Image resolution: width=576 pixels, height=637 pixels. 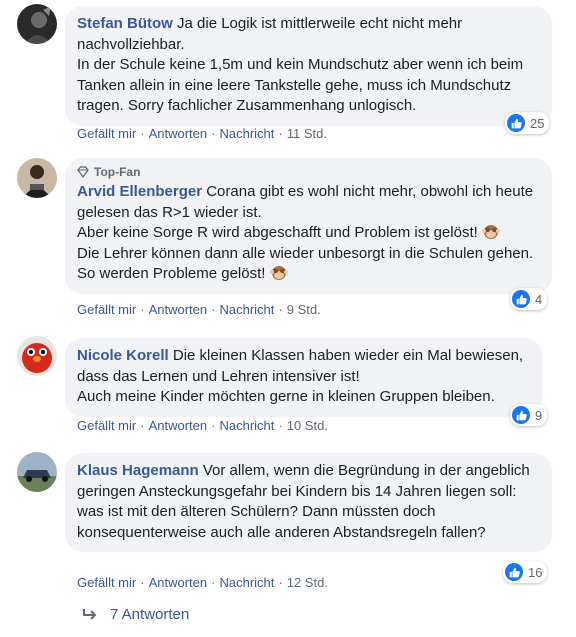 I want to click on reaction-count: 16, so click(x=525, y=572).